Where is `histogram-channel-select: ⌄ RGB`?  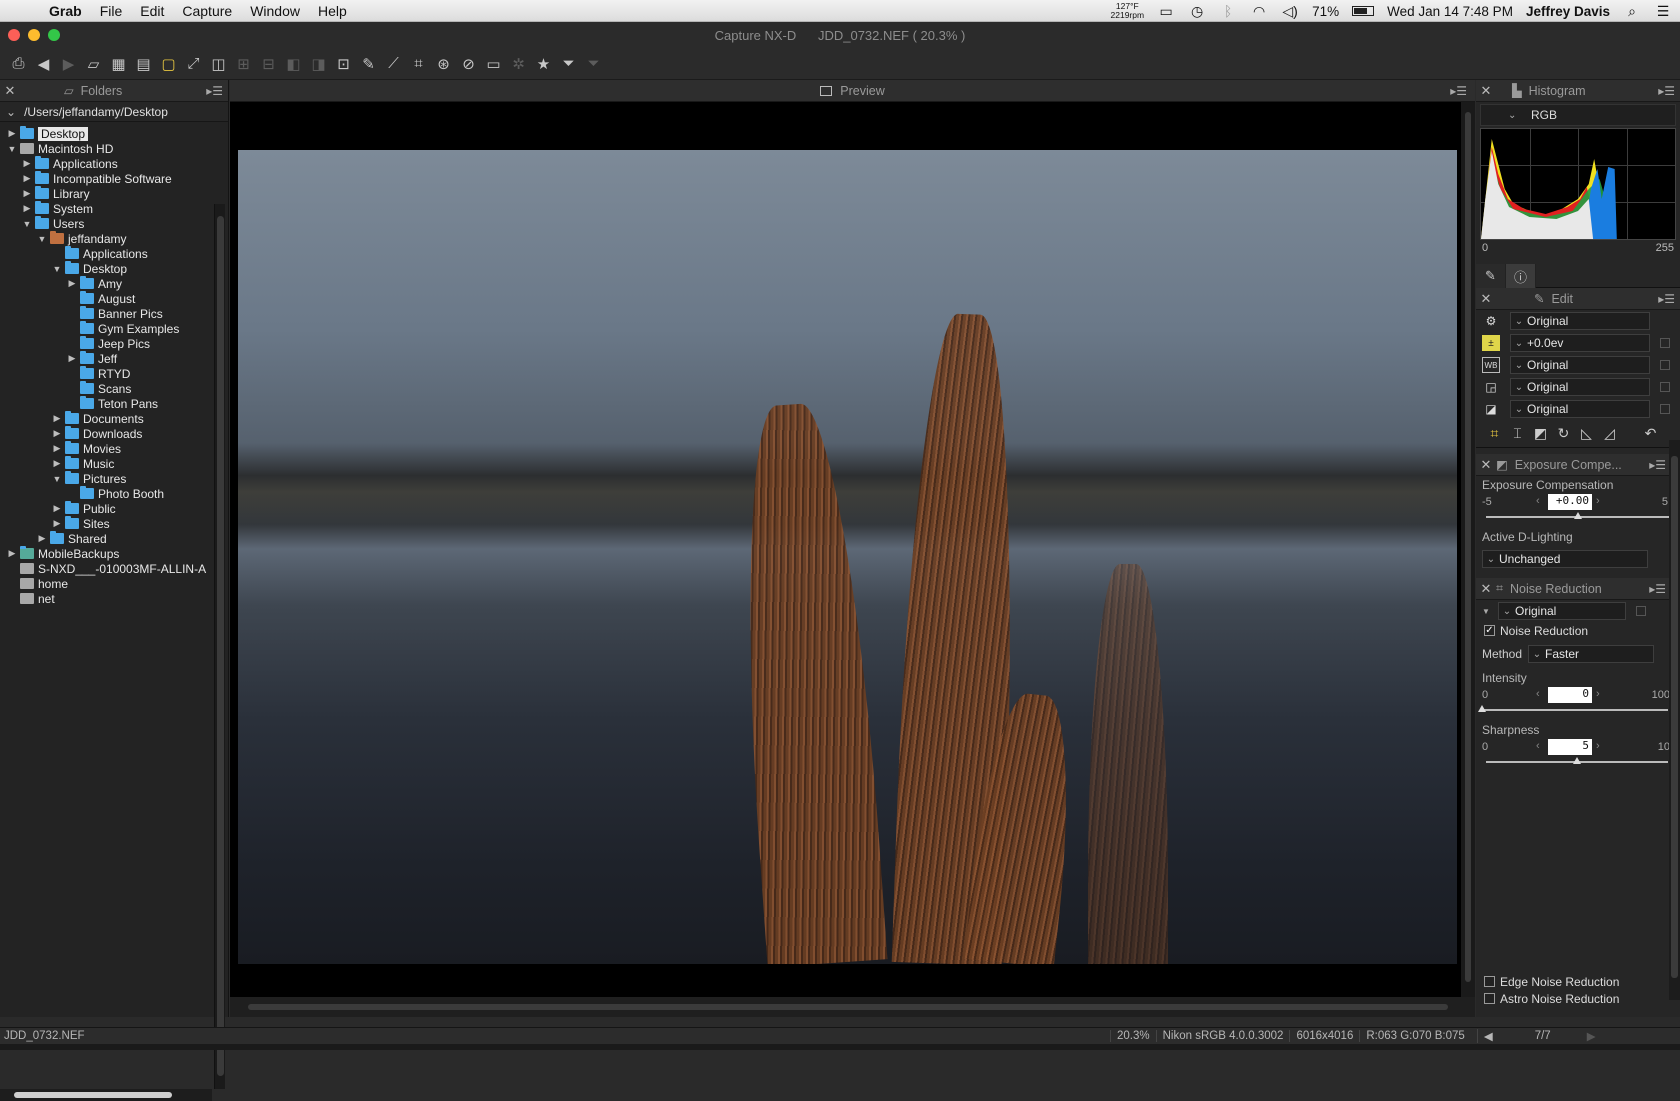 histogram-channel-select: ⌄ RGB is located at coordinates (1578, 115).